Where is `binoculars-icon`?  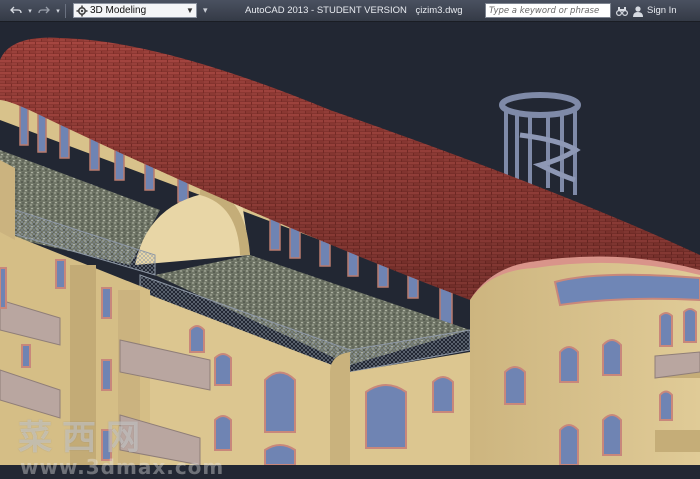
binoculars-icon is located at coordinates (622, 11).